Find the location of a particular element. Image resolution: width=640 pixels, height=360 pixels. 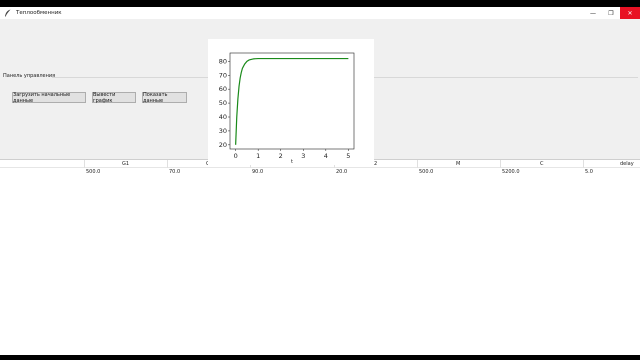

minimize-button: — is located at coordinates (593, 13).